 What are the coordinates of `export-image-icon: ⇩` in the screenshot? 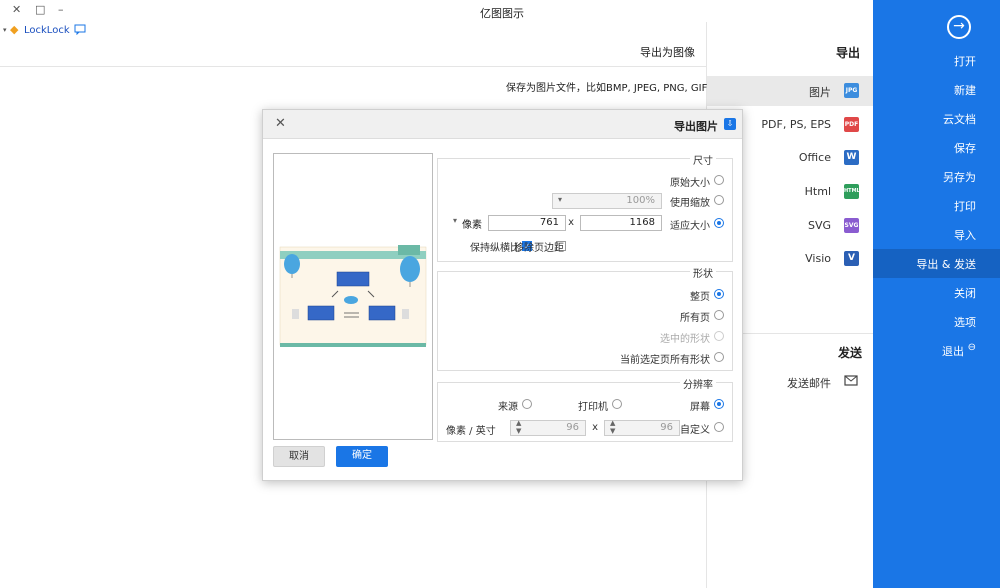 It's located at (730, 124).